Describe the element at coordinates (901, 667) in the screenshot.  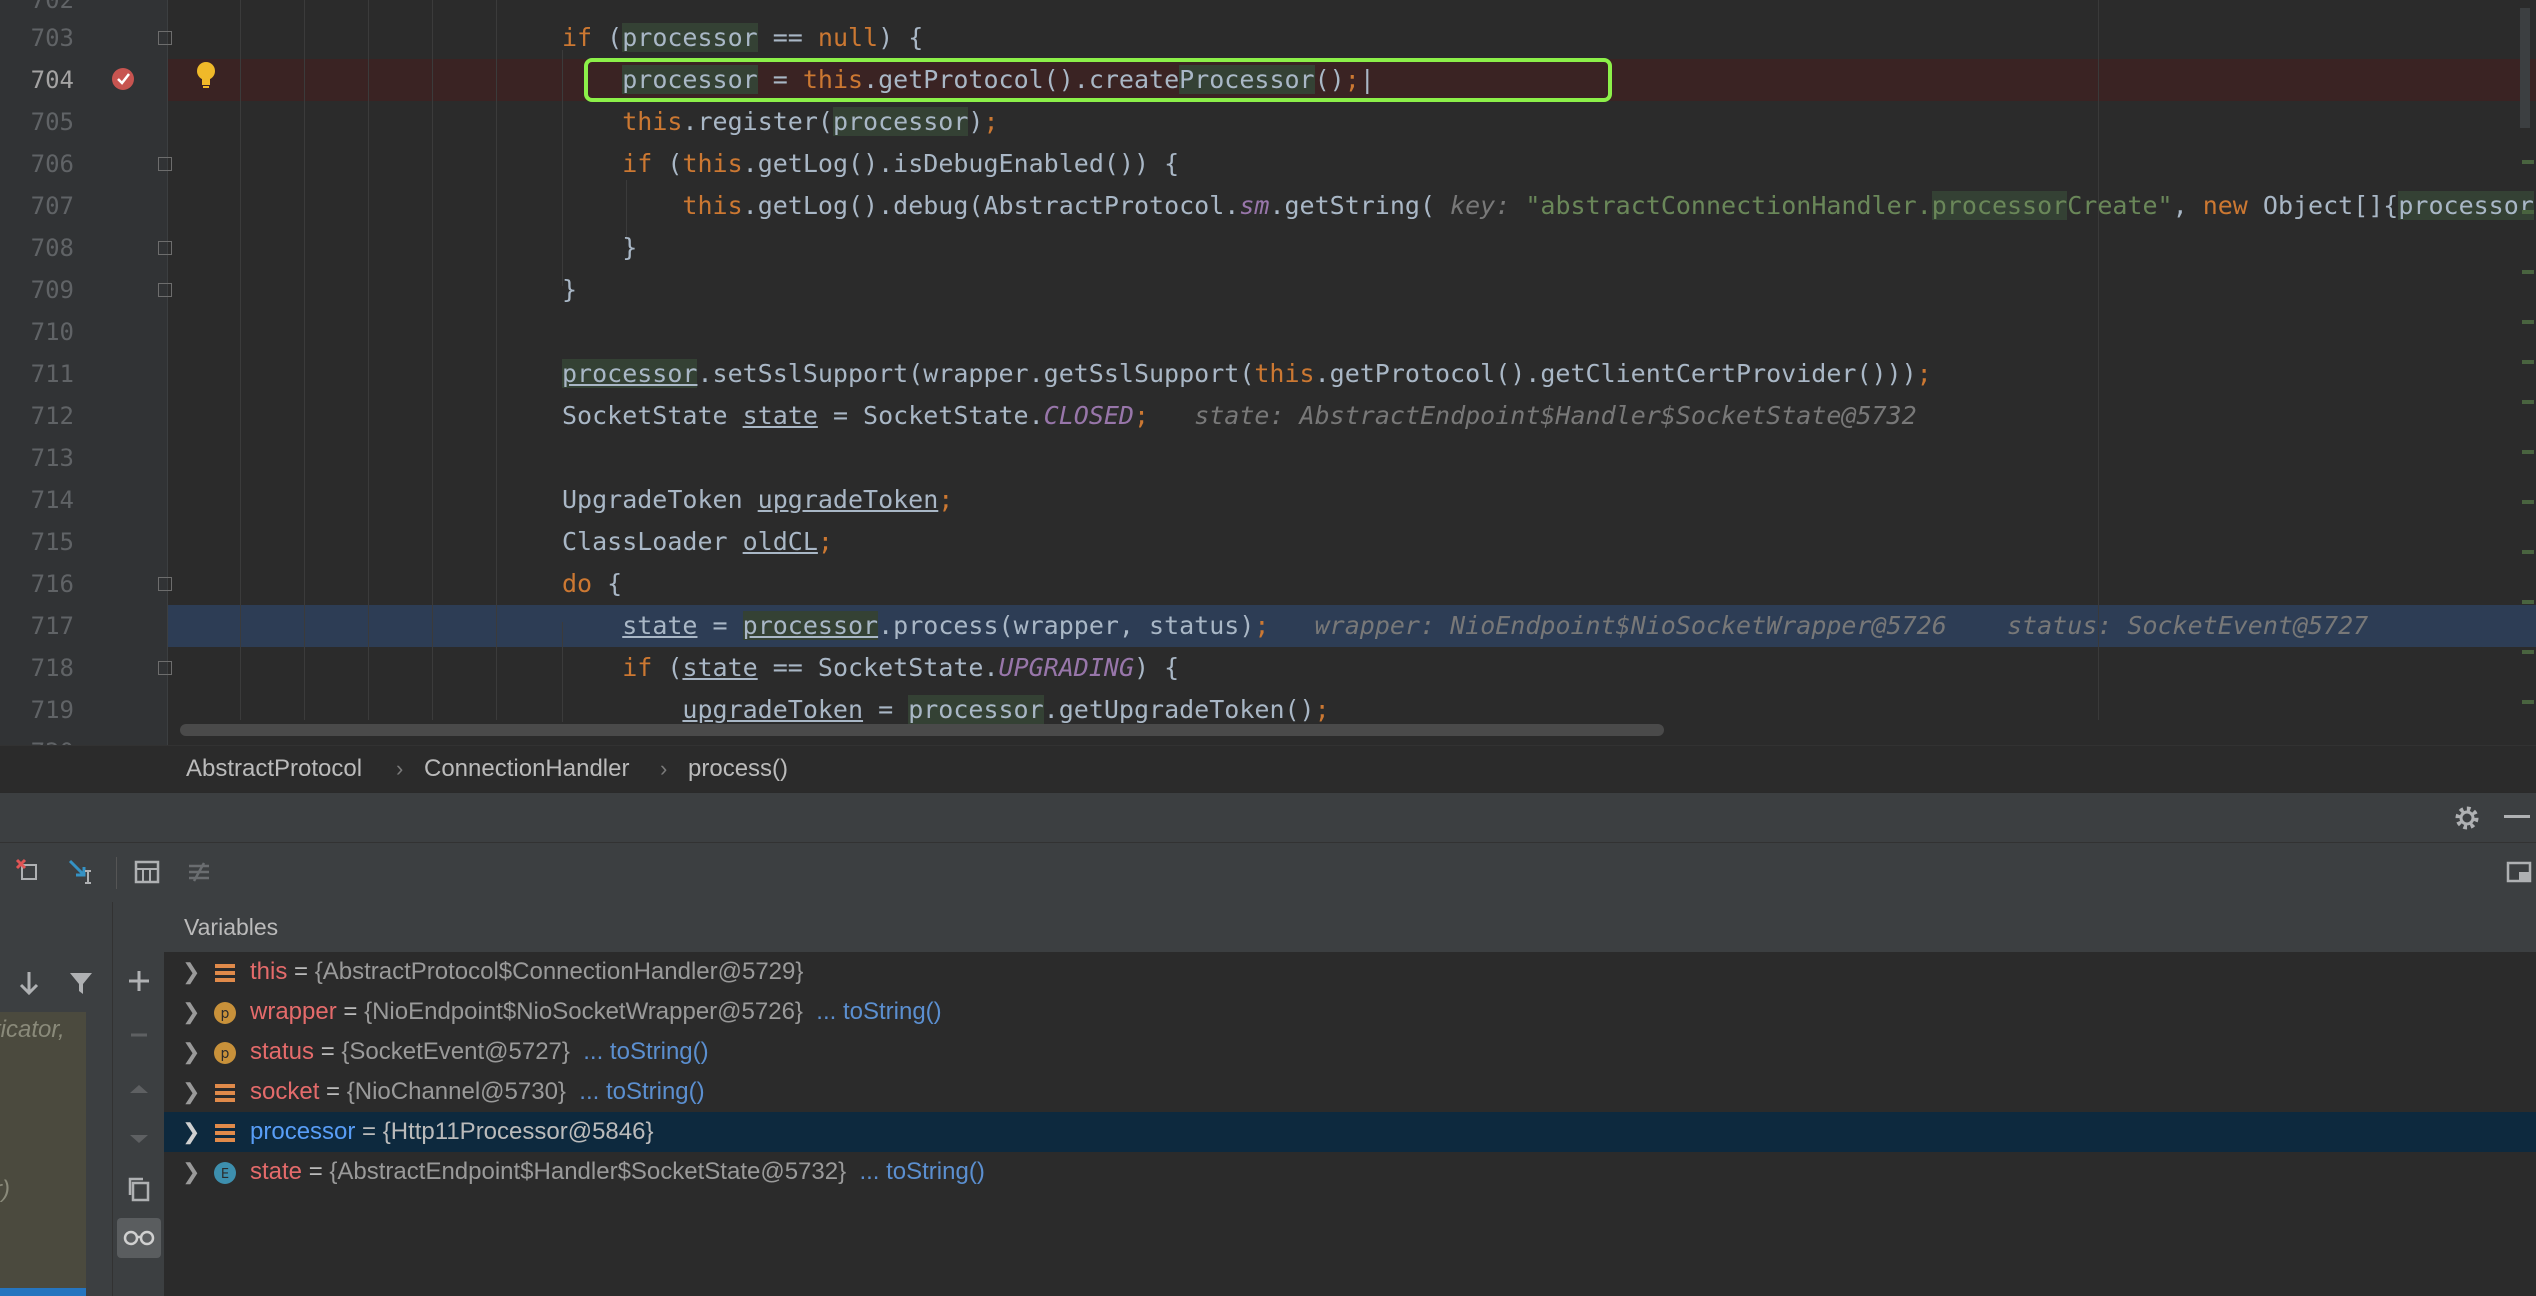
I see `code-text: if (state == SocketState.UPGRADING) {` at that location.